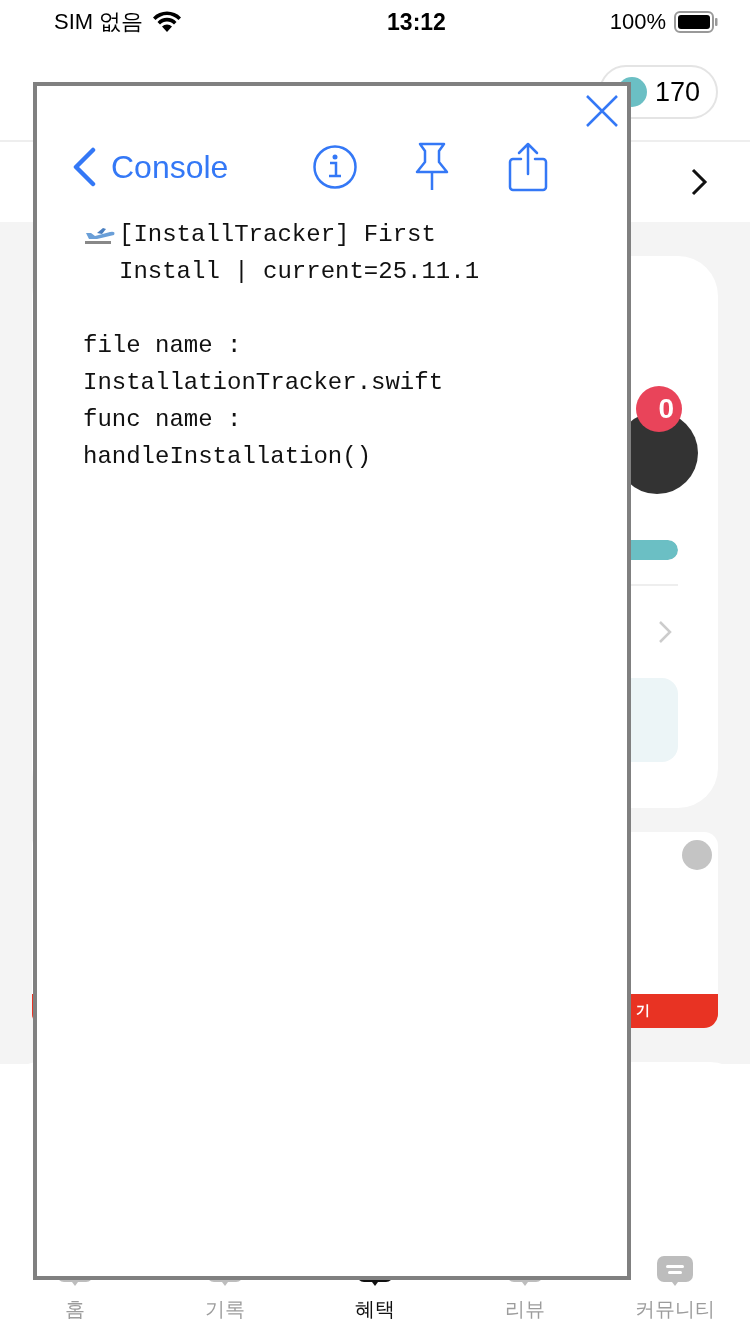  Describe the element at coordinates (99, 22) in the screenshot. I see `carrier-label: SIM 없음` at that location.